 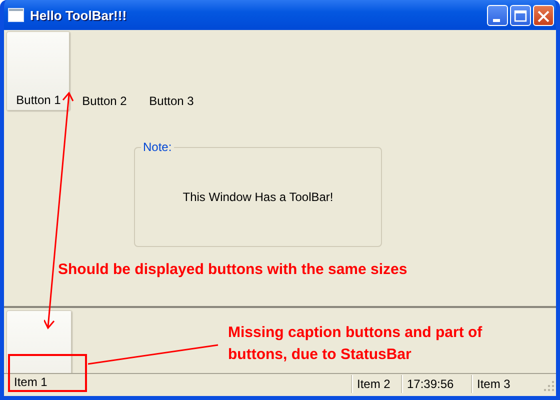 What do you see at coordinates (39, 341) in the screenshot?
I see `toolbar-button` at bounding box center [39, 341].